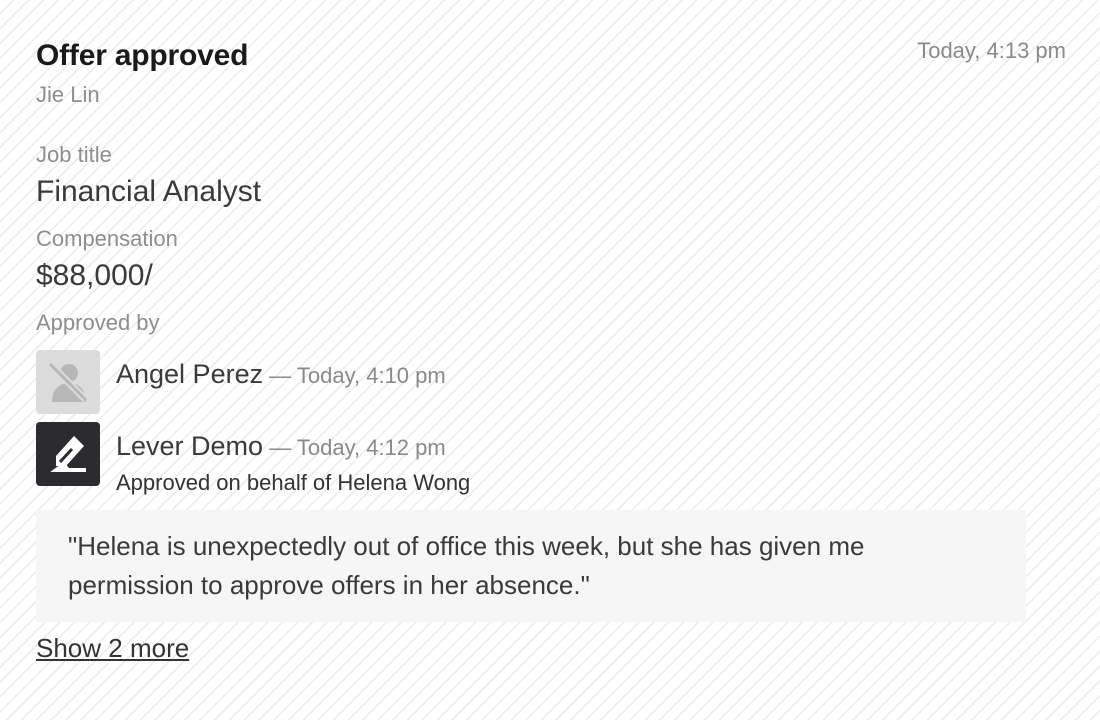  Describe the element at coordinates (68, 94) in the screenshot. I see `candidate-name: Jie Lin` at that location.